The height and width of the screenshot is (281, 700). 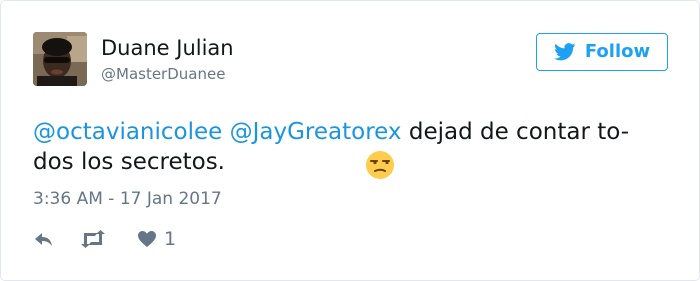 I want to click on mention-link: @octavianicolee, so click(x=127, y=132).